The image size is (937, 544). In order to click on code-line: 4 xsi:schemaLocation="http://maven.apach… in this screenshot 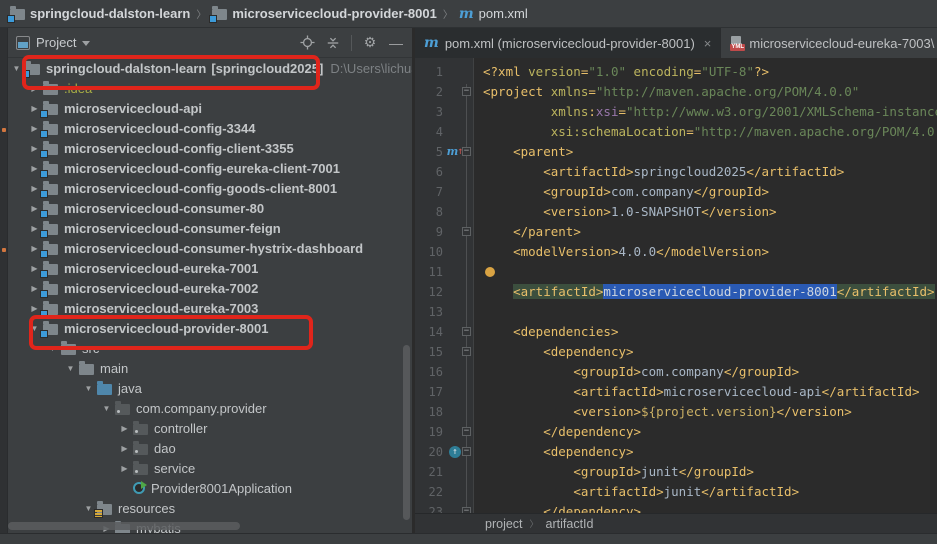, I will do `click(676, 132)`.